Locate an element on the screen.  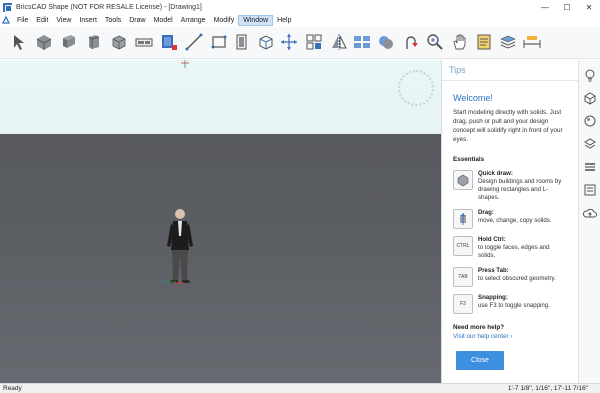
status-bar: Ready 1'-7 1/8", 1/16", 17'-11 7/16" is located at coordinates (300, 388).